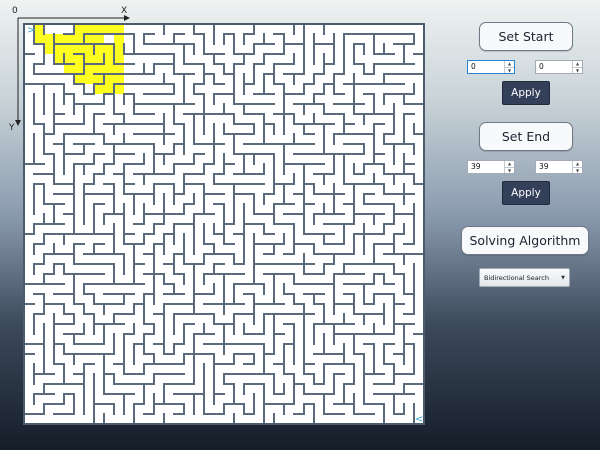  What do you see at coordinates (516, 277) in the screenshot?
I see `algorithm-selected-value: Bidirectional Search` at bounding box center [516, 277].